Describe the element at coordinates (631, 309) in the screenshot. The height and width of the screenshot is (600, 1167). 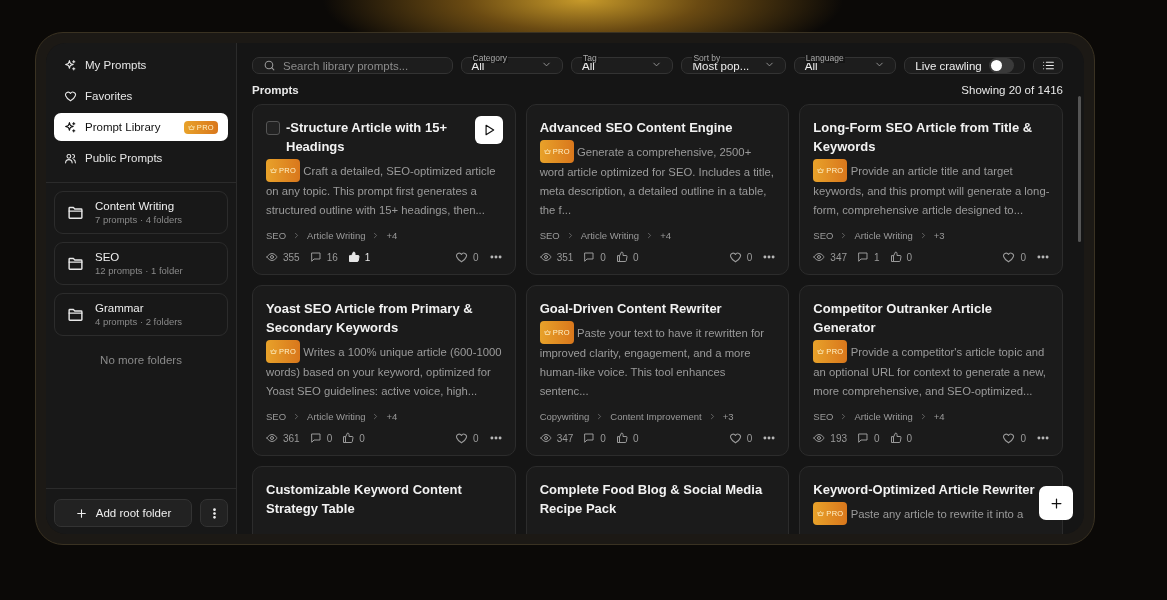
I see `card-title: Goal-Driven Content Rewriter` at that location.